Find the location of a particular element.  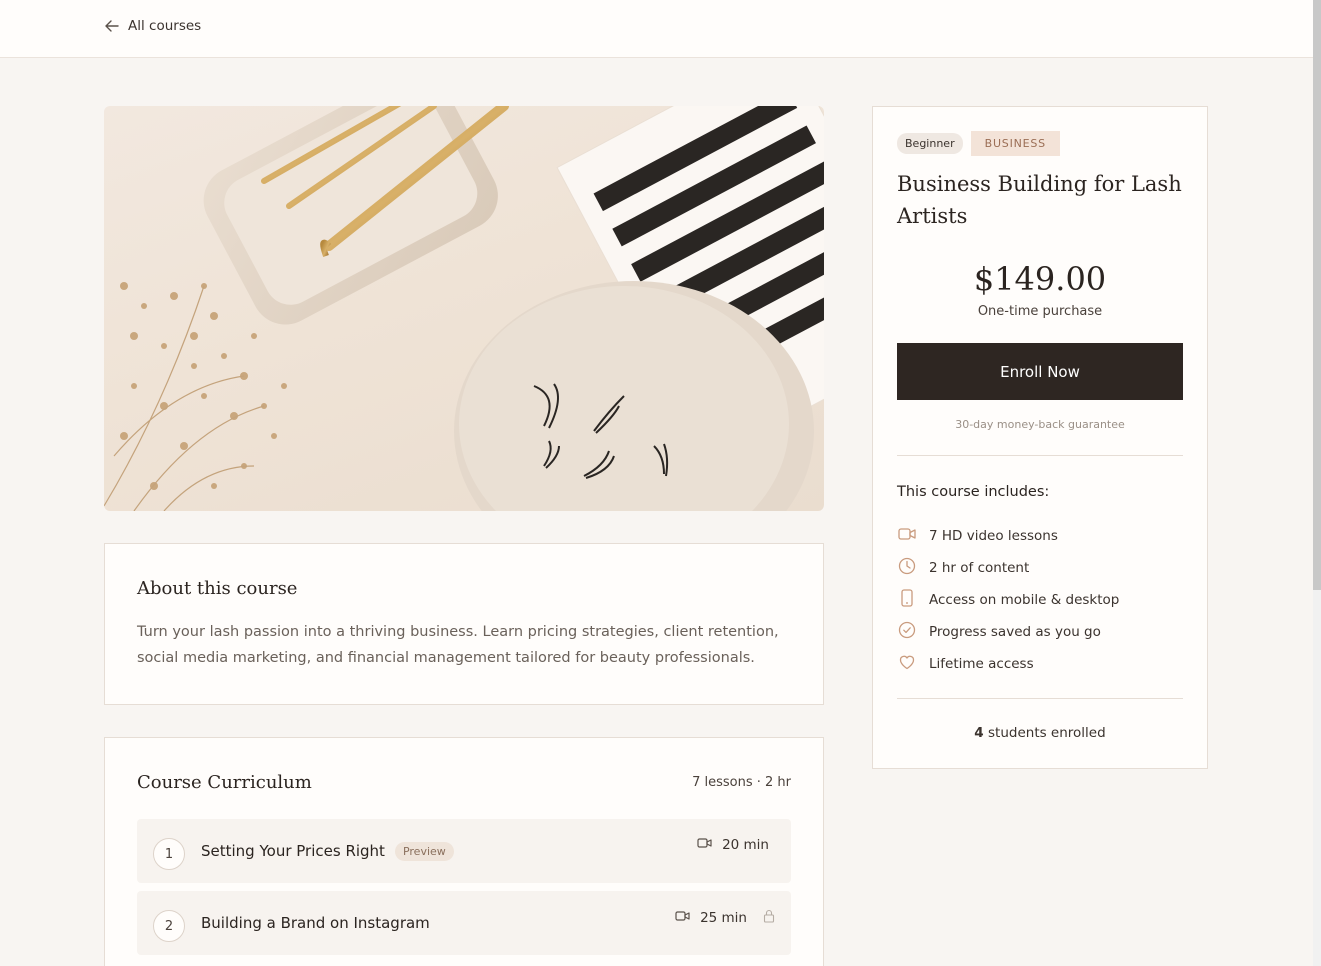

include-label: Progress saved as you go is located at coordinates (1015, 632).